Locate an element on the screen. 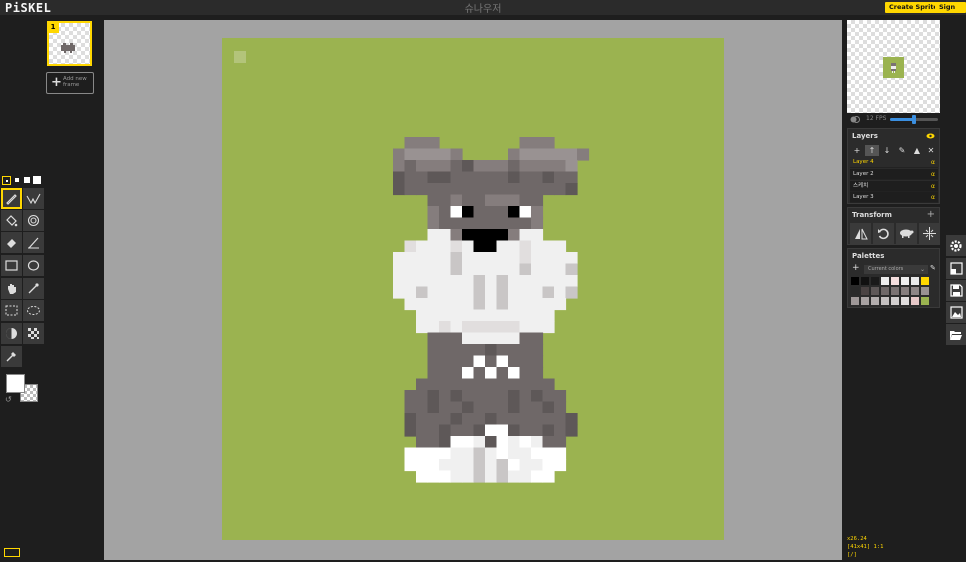  edit-palette-icon: ✎ is located at coordinates (933, 268).